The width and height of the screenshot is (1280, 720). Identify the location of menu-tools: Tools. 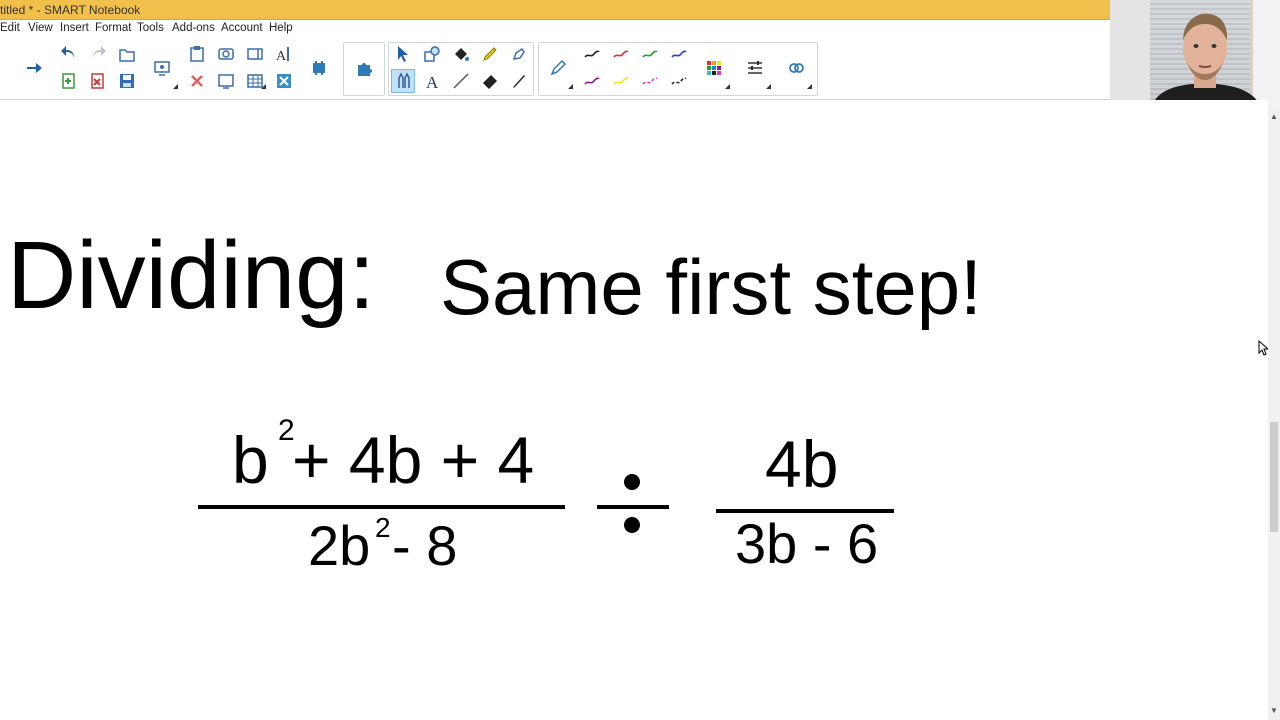
(150, 28).